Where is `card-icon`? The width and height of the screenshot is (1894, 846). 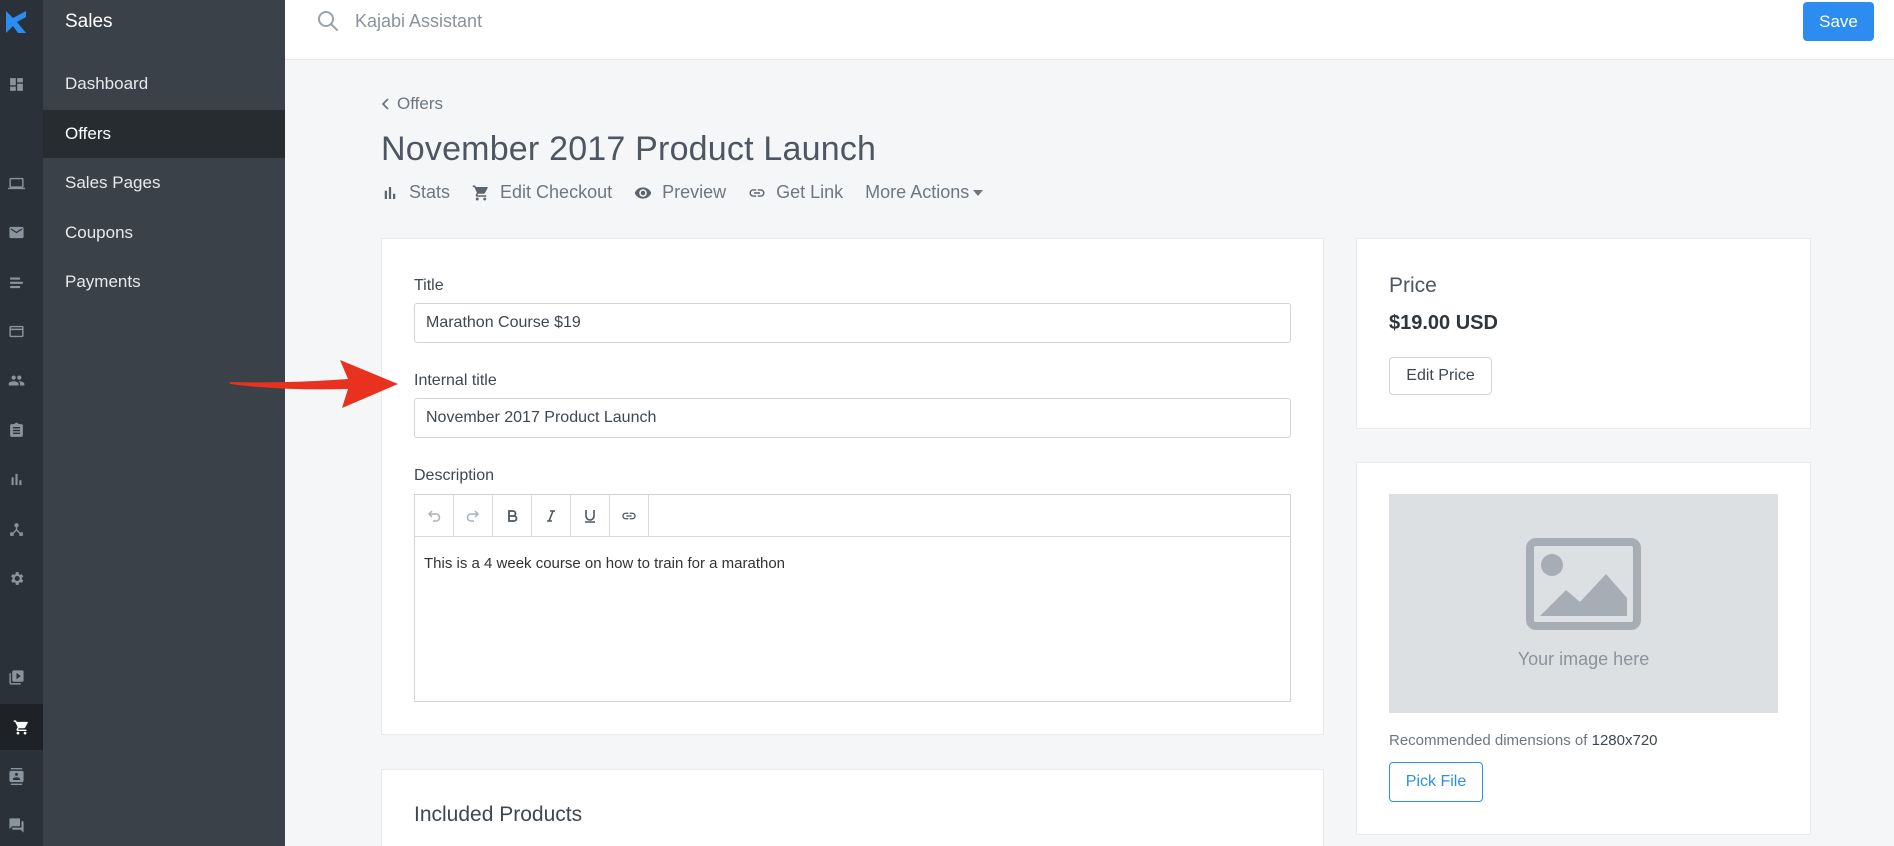 card-icon is located at coordinates (16, 331).